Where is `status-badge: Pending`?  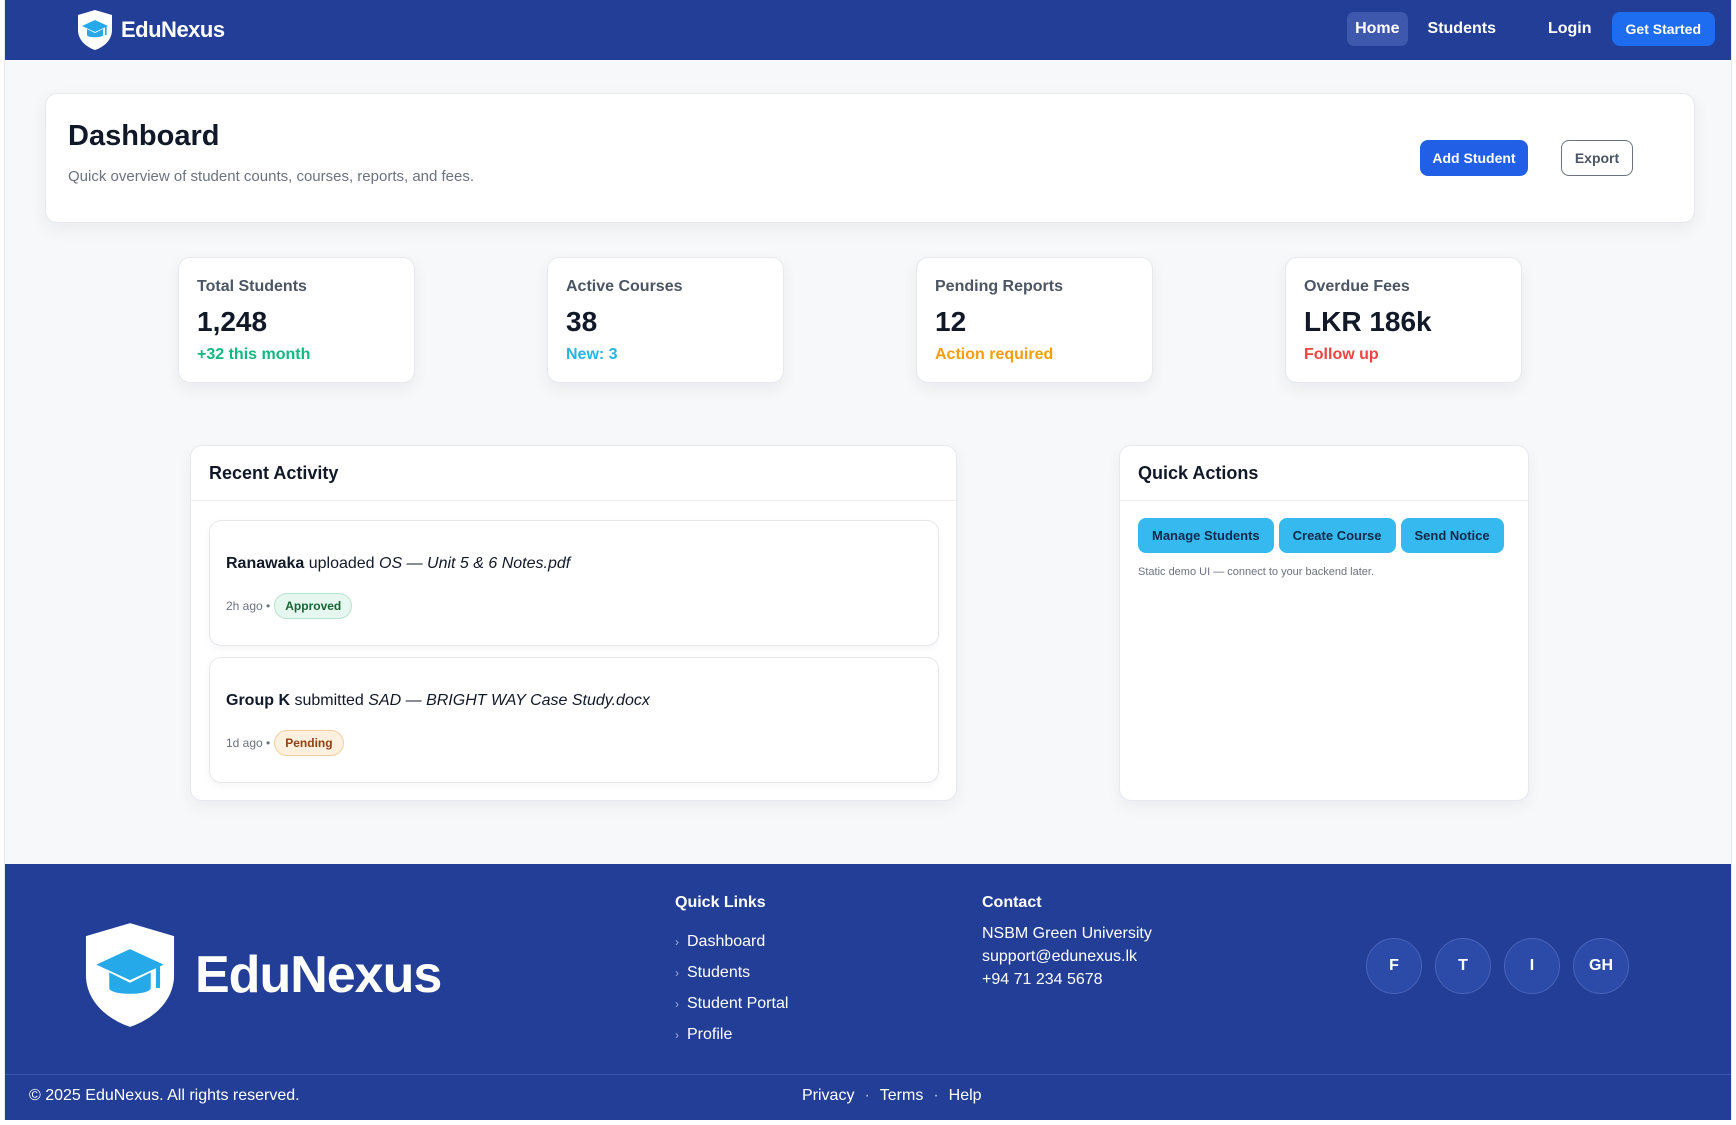 status-badge: Pending is located at coordinates (309, 743).